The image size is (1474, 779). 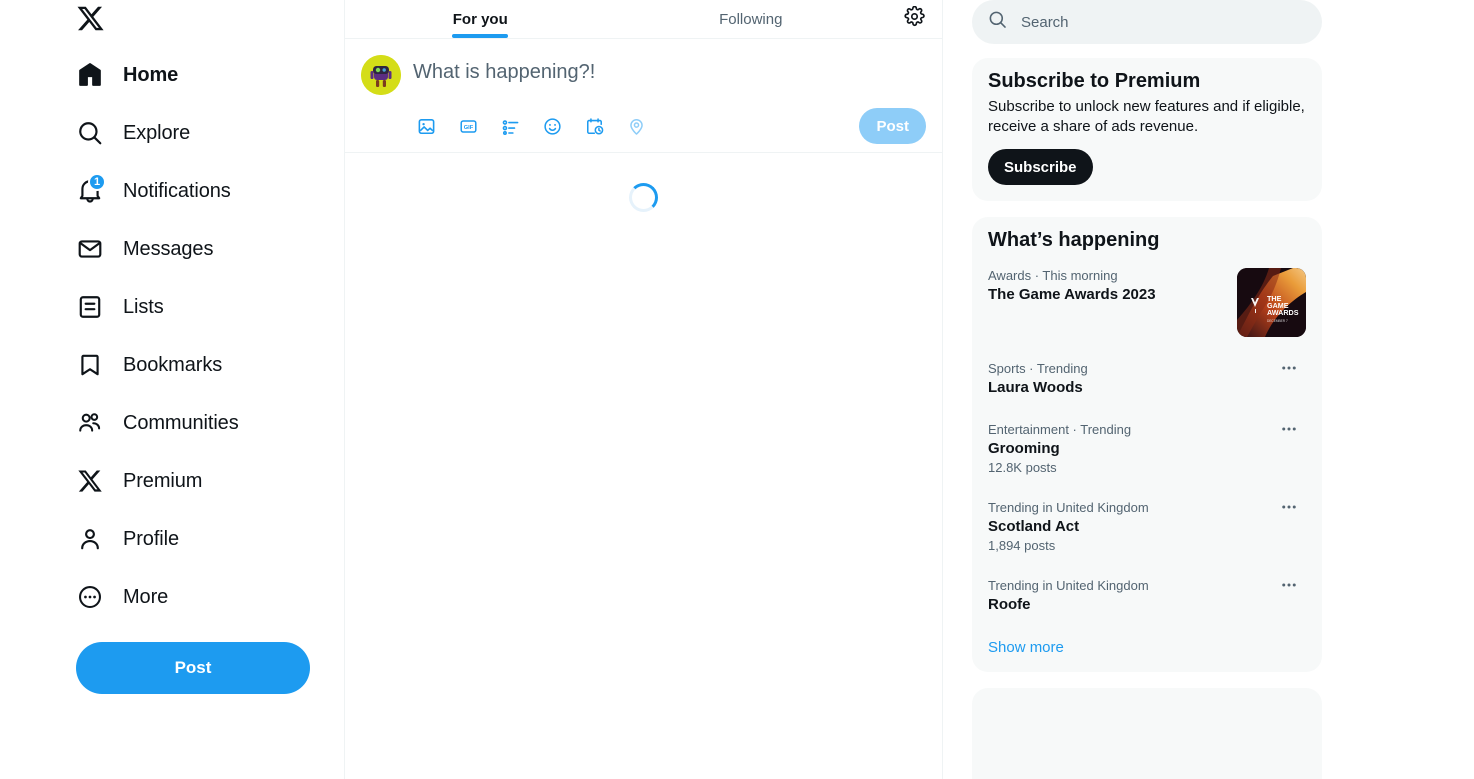 I want to click on envelope-icon, so click(x=89, y=249).